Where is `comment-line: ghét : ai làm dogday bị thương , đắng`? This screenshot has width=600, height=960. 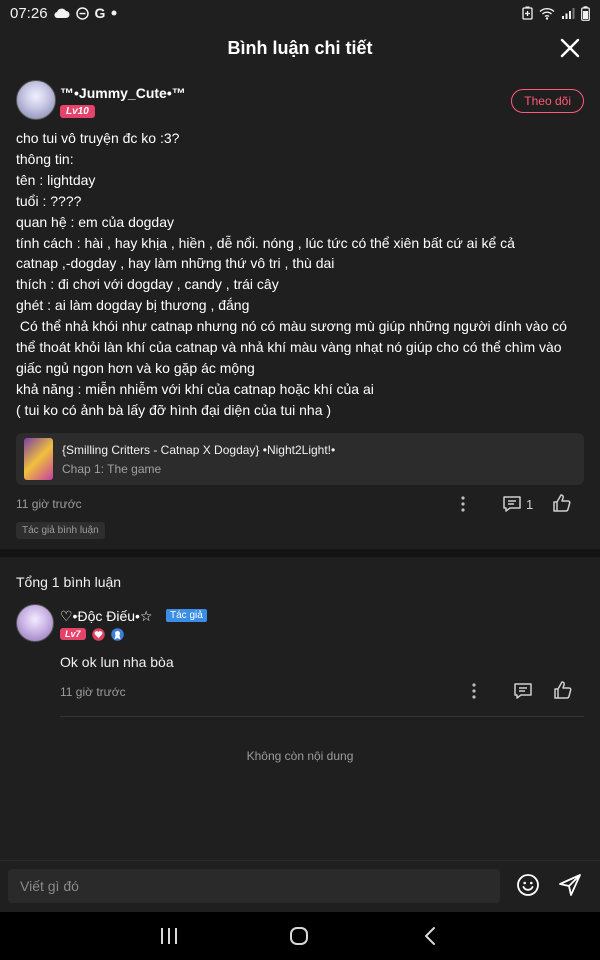
comment-line: ghét : ai làm dogday bị thương , đắng is located at coordinates (133, 305).